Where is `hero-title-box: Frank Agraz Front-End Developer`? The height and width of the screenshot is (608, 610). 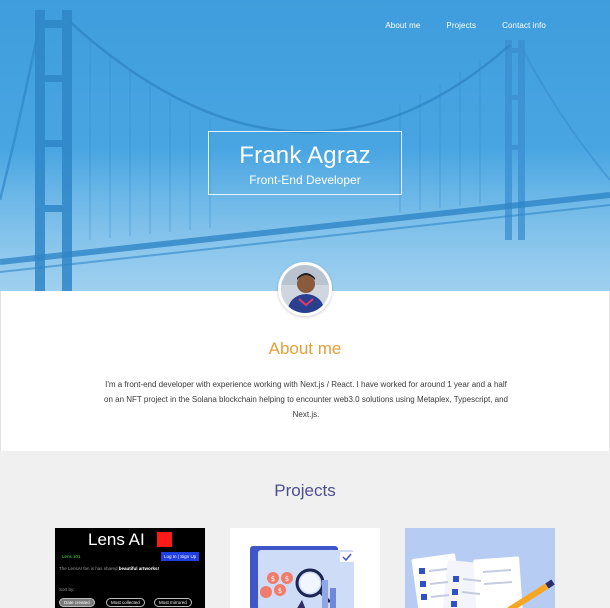 hero-title-box: Frank Agraz Front-End Developer is located at coordinates (305, 163).